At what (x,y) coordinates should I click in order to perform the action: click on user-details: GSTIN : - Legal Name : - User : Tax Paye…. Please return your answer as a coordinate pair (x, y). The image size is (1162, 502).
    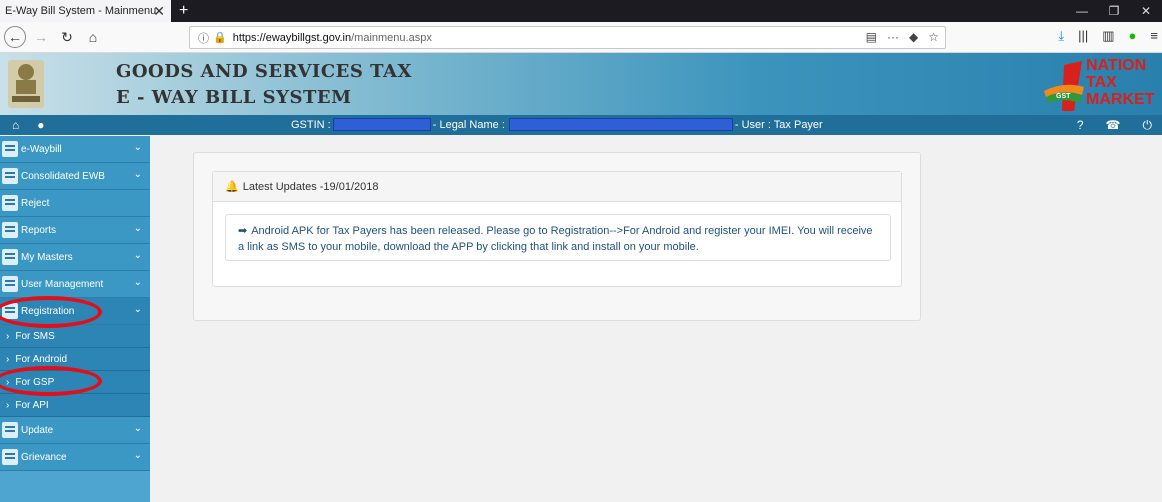
    Looking at the image, I should click on (557, 124).